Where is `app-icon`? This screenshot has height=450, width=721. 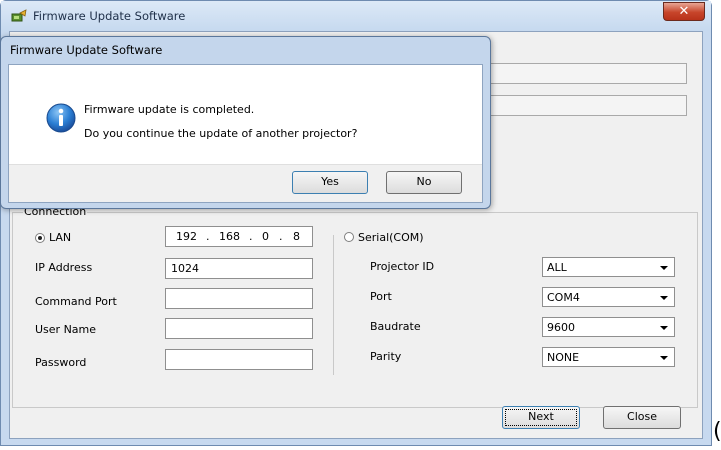 app-icon is located at coordinates (19, 15).